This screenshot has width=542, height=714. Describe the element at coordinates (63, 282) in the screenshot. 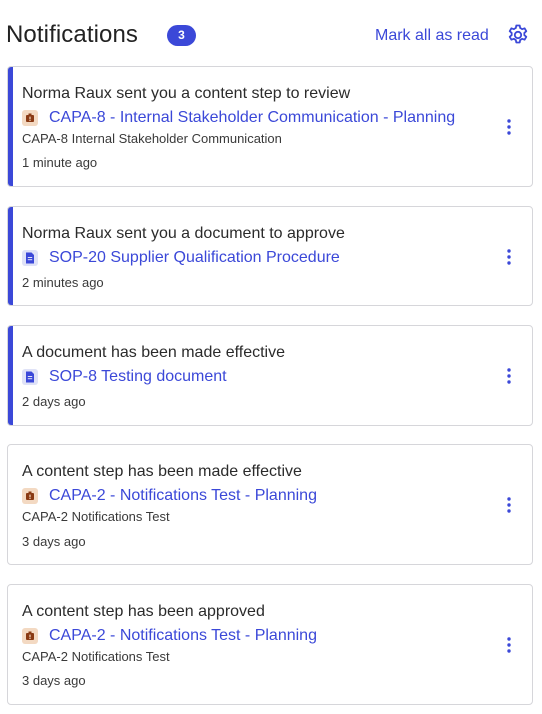

I see `notification-time: 2 minutes ago` at that location.